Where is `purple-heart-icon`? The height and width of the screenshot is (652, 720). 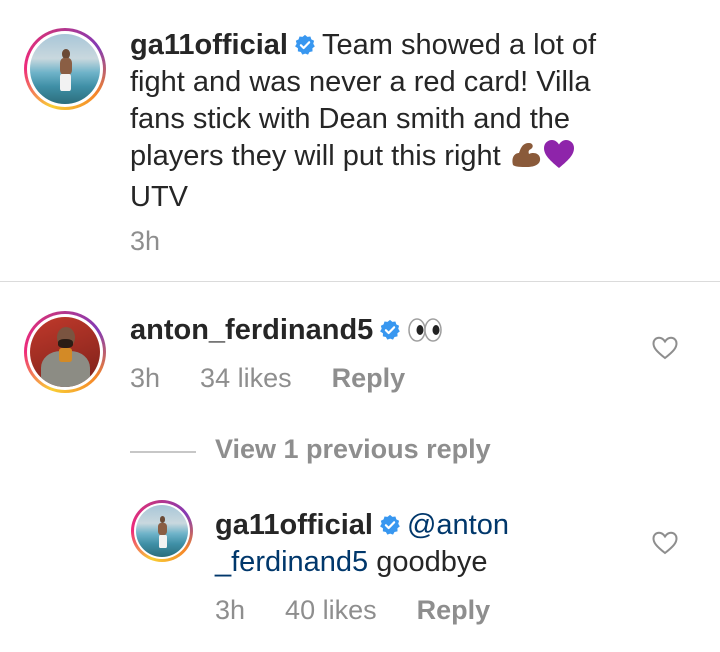 purple-heart-icon is located at coordinates (559, 159).